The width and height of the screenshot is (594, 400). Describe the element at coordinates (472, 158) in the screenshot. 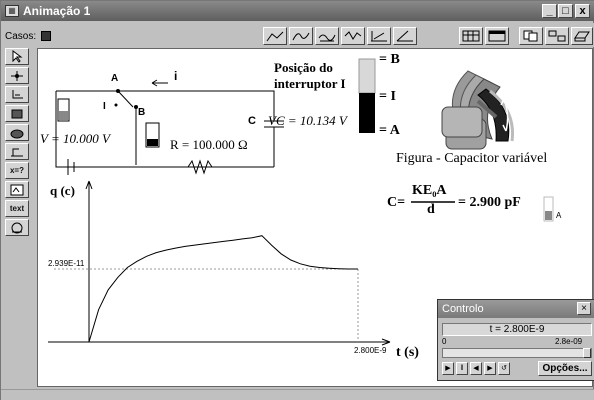

I see `figure-caption: Figura - Capacitor variável` at that location.